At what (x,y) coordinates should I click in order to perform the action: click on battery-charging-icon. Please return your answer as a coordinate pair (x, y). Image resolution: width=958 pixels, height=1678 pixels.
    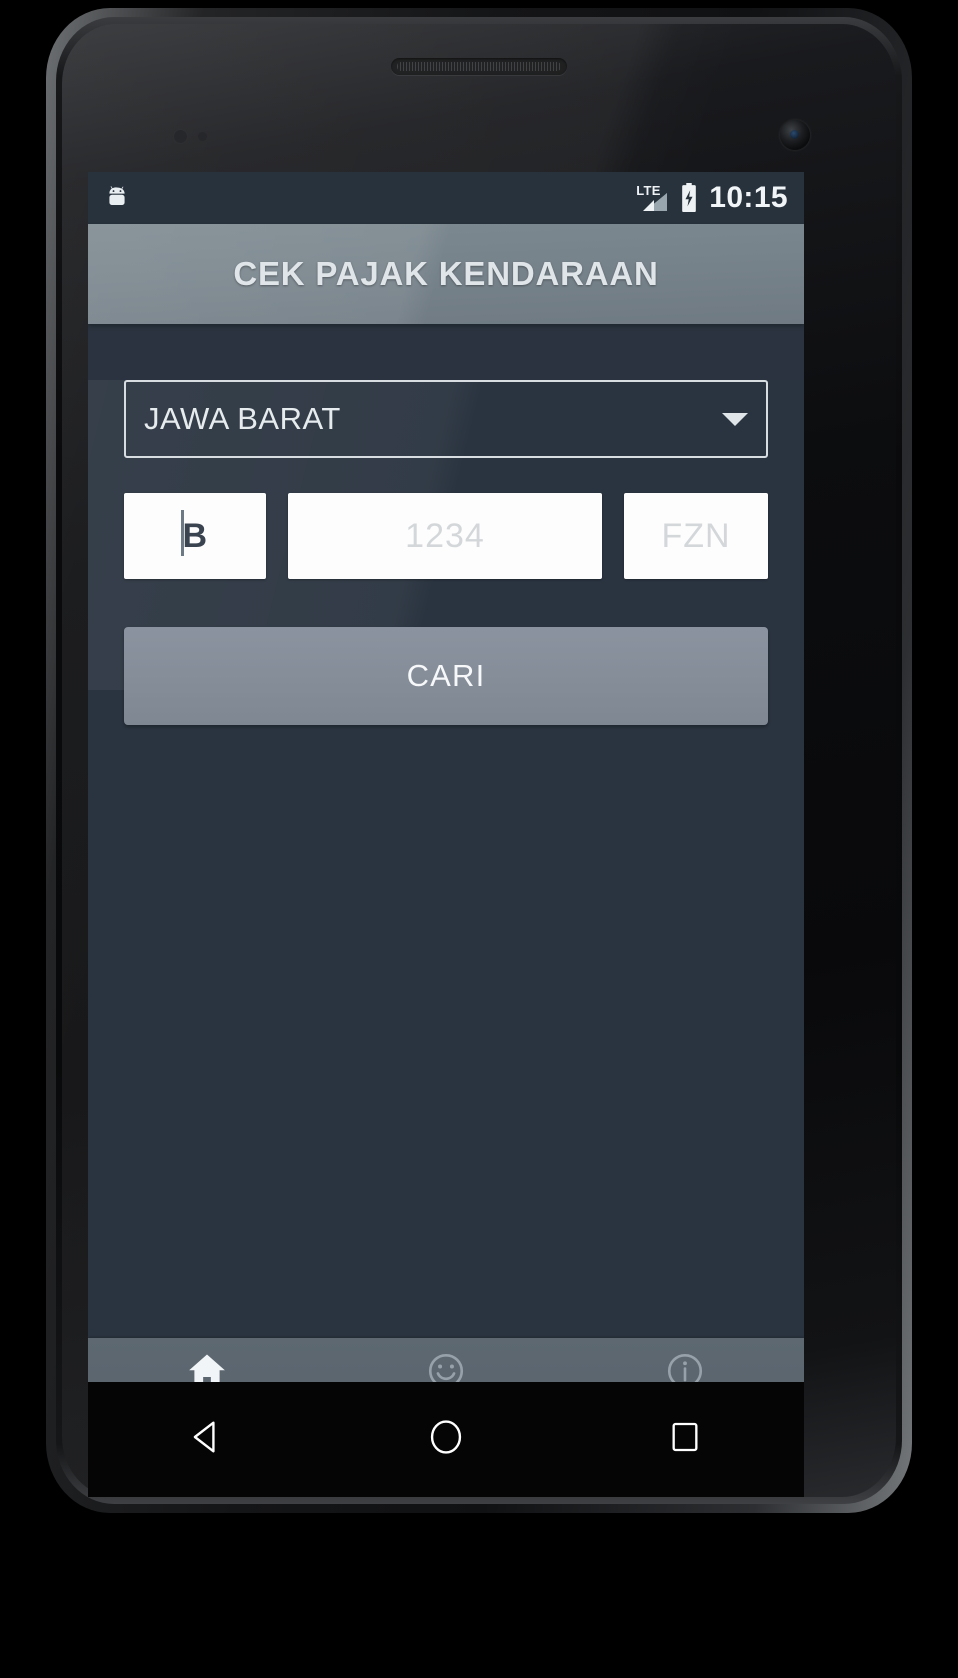
    Looking at the image, I should click on (689, 198).